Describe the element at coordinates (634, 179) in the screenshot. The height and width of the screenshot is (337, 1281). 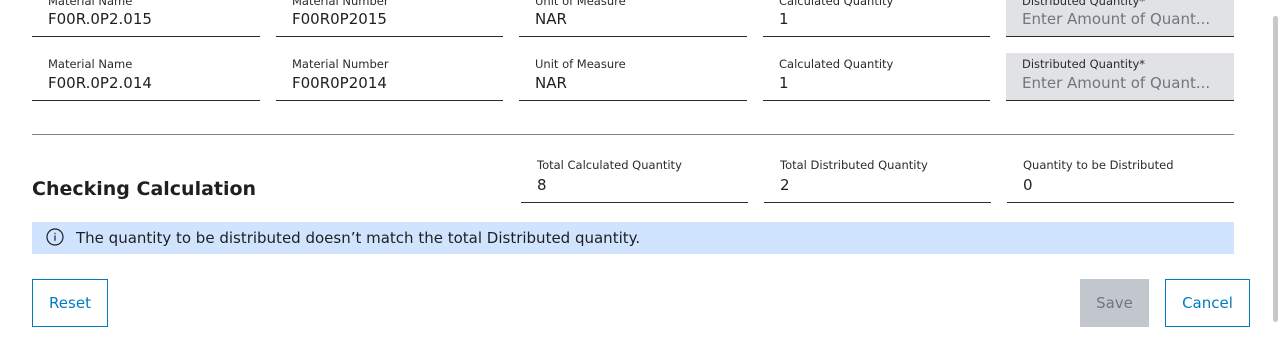
I see `total-calculated-quantity-field: Total Calculated Quantity 8` at that location.